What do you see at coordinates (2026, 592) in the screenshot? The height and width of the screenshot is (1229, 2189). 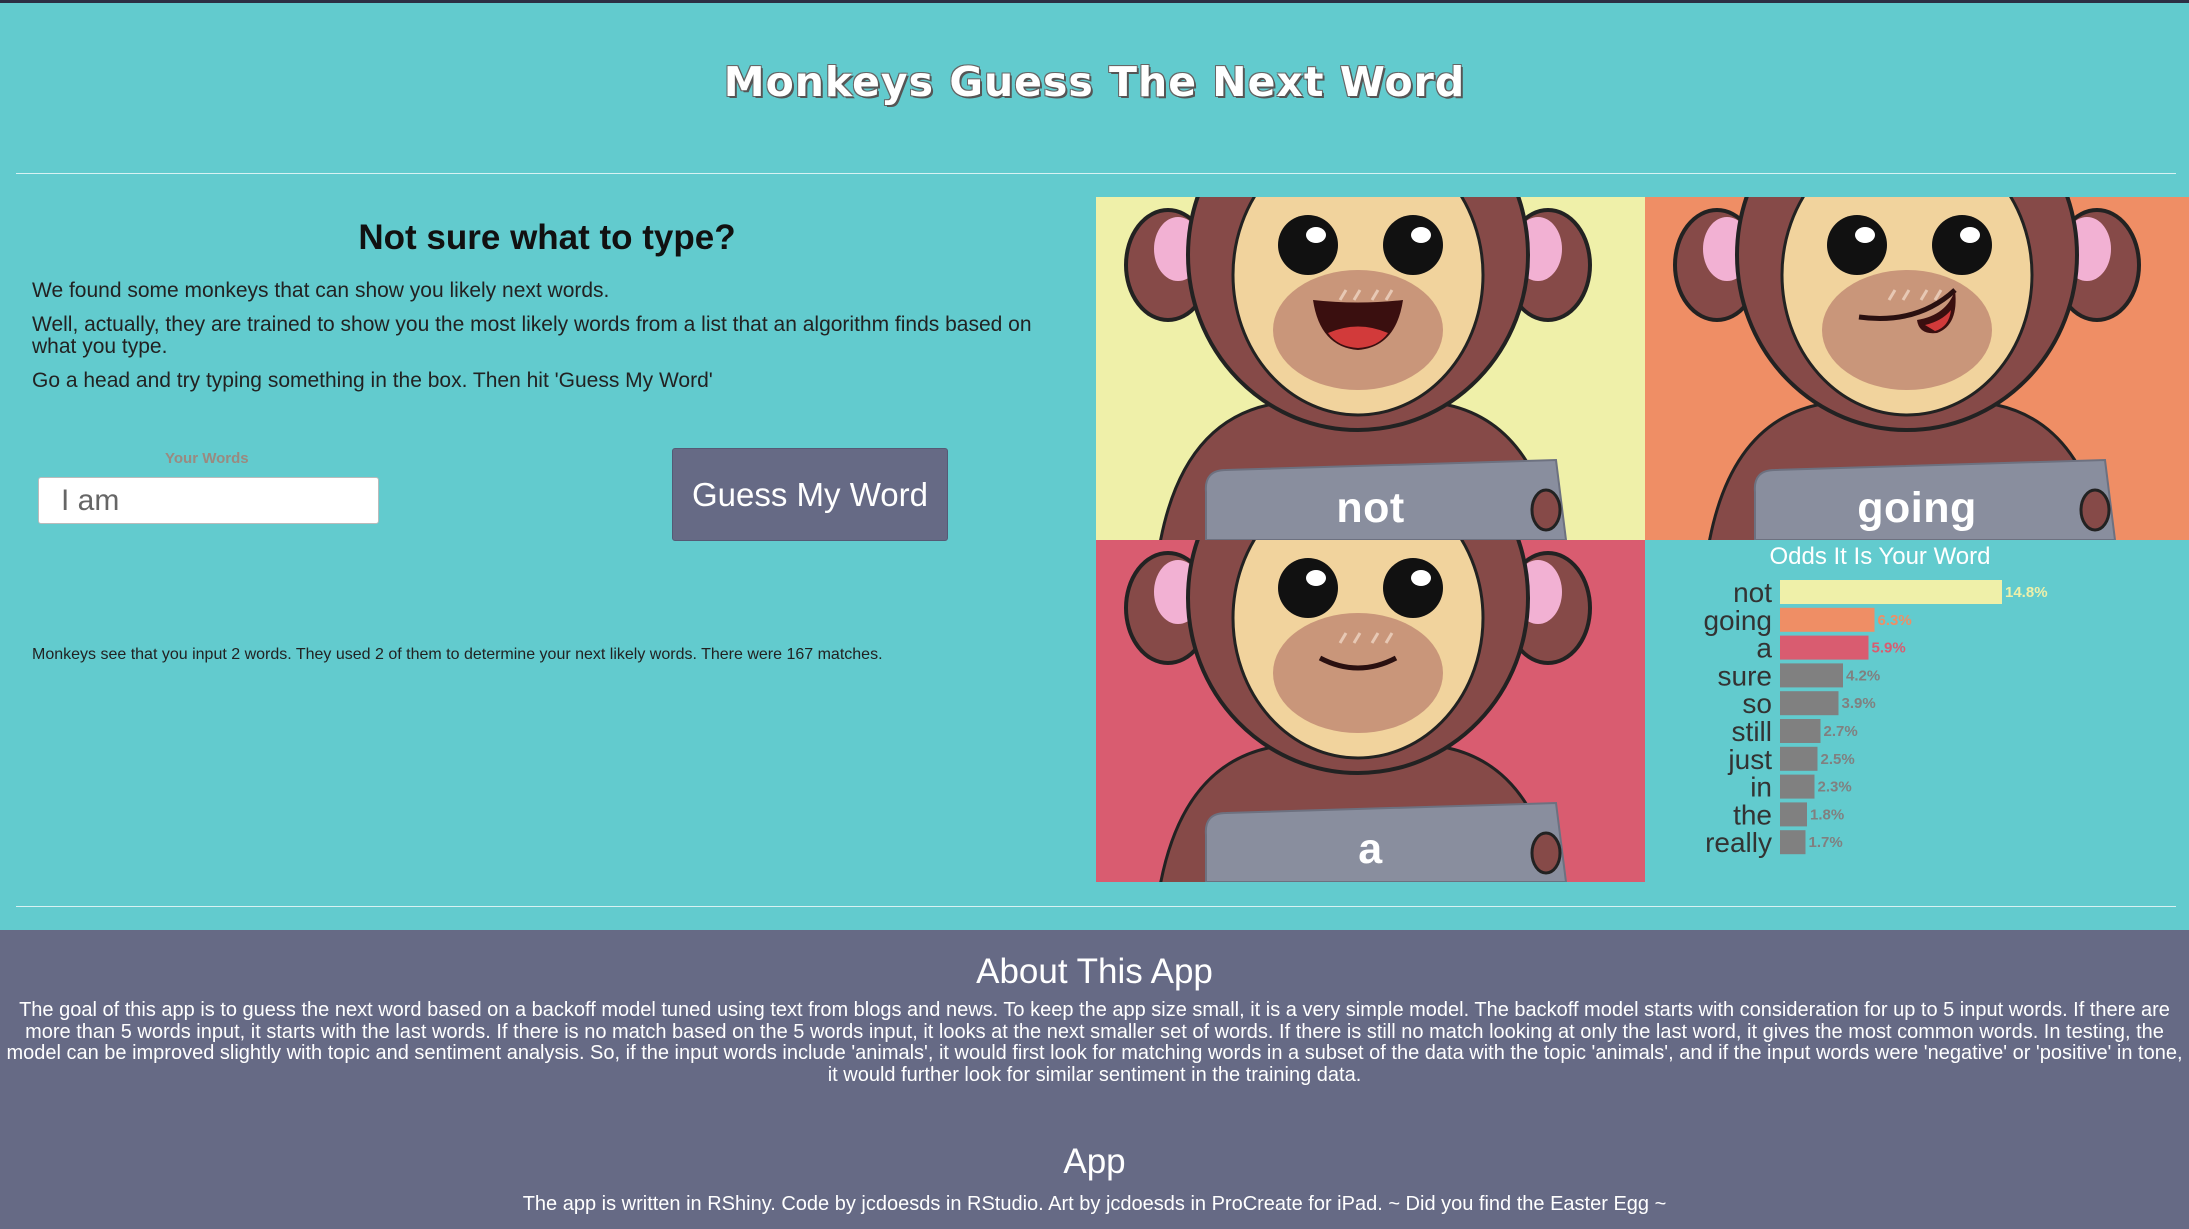 I see `chart-value-label: 14.8%` at bounding box center [2026, 592].